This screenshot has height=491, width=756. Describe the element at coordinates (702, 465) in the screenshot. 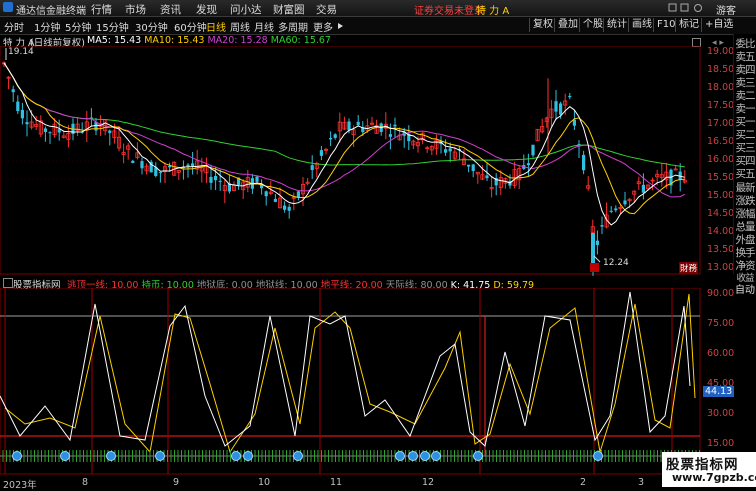

I see `watermark-title: 股票指标网` at that location.